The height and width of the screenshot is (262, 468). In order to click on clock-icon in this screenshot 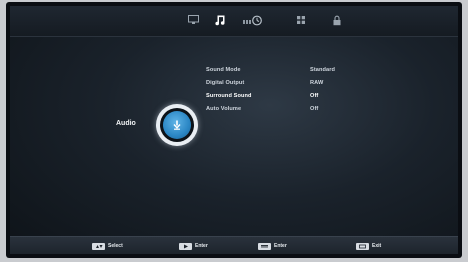, I will do `click(252, 20)`.